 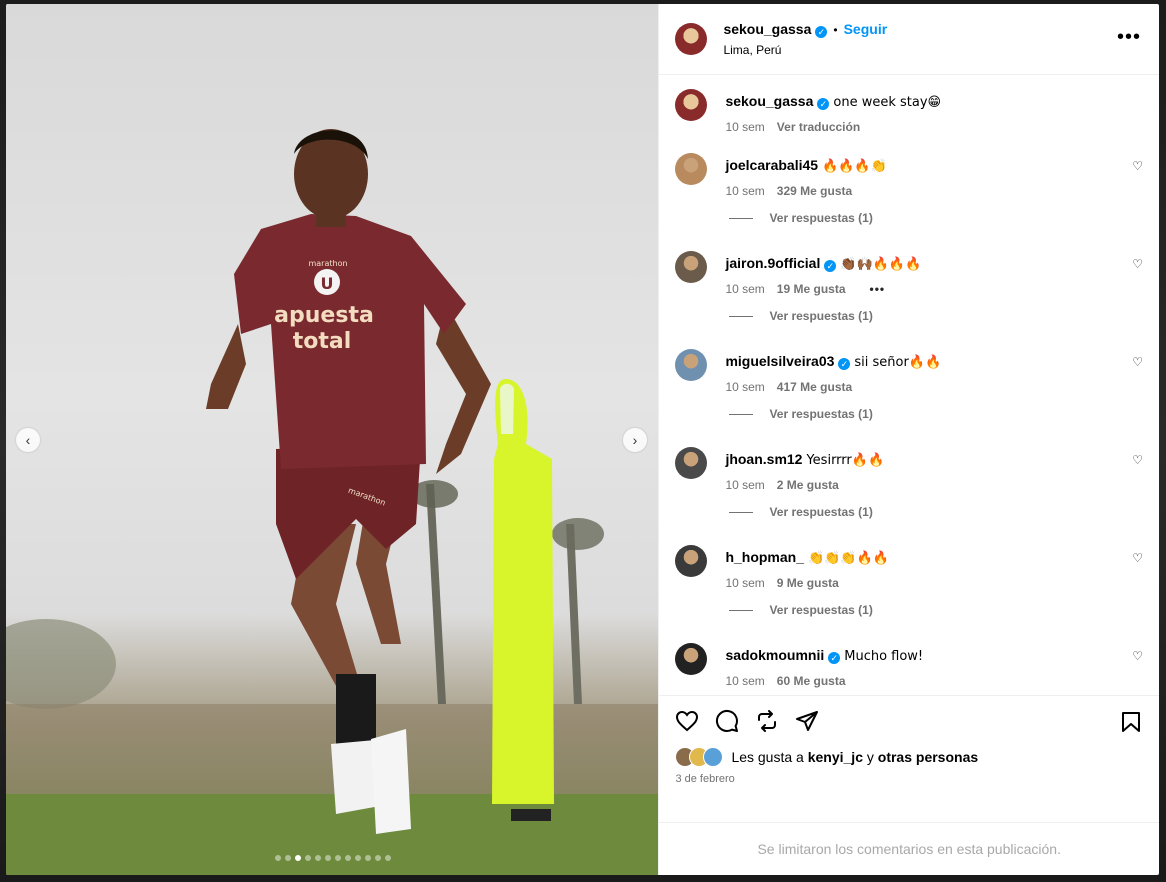 What do you see at coordinates (808, 485) in the screenshot?
I see `comment-likes: 2 Me gusta` at bounding box center [808, 485].